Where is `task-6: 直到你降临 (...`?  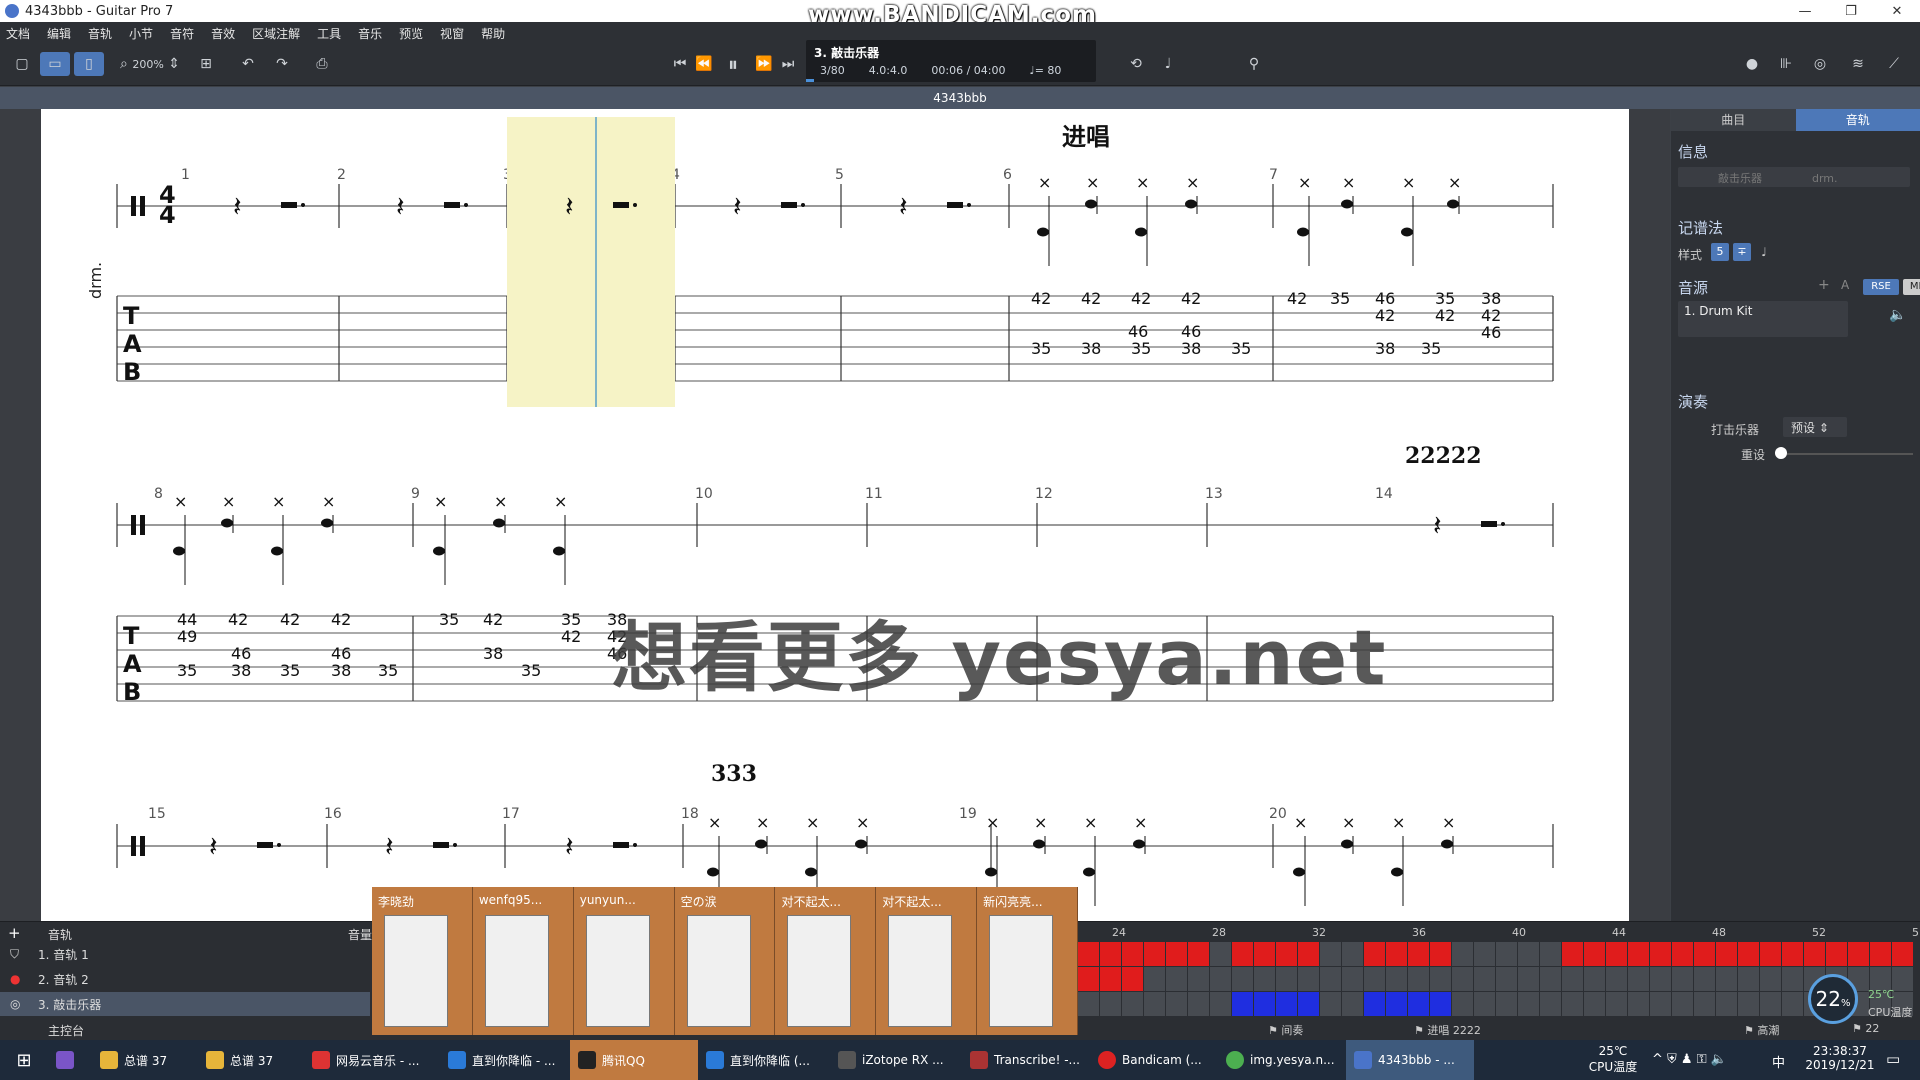
task-6: 直到你降临 (... is located at coordinates (764, 1060).